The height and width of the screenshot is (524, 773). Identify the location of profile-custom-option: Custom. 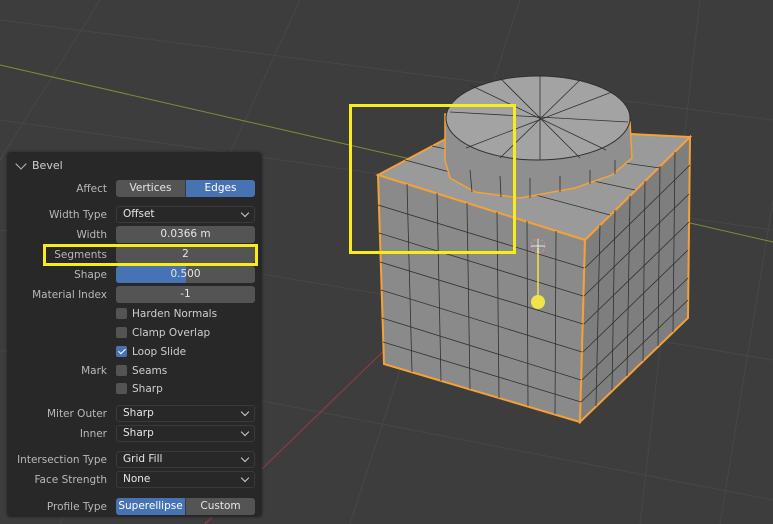
(220, 506).